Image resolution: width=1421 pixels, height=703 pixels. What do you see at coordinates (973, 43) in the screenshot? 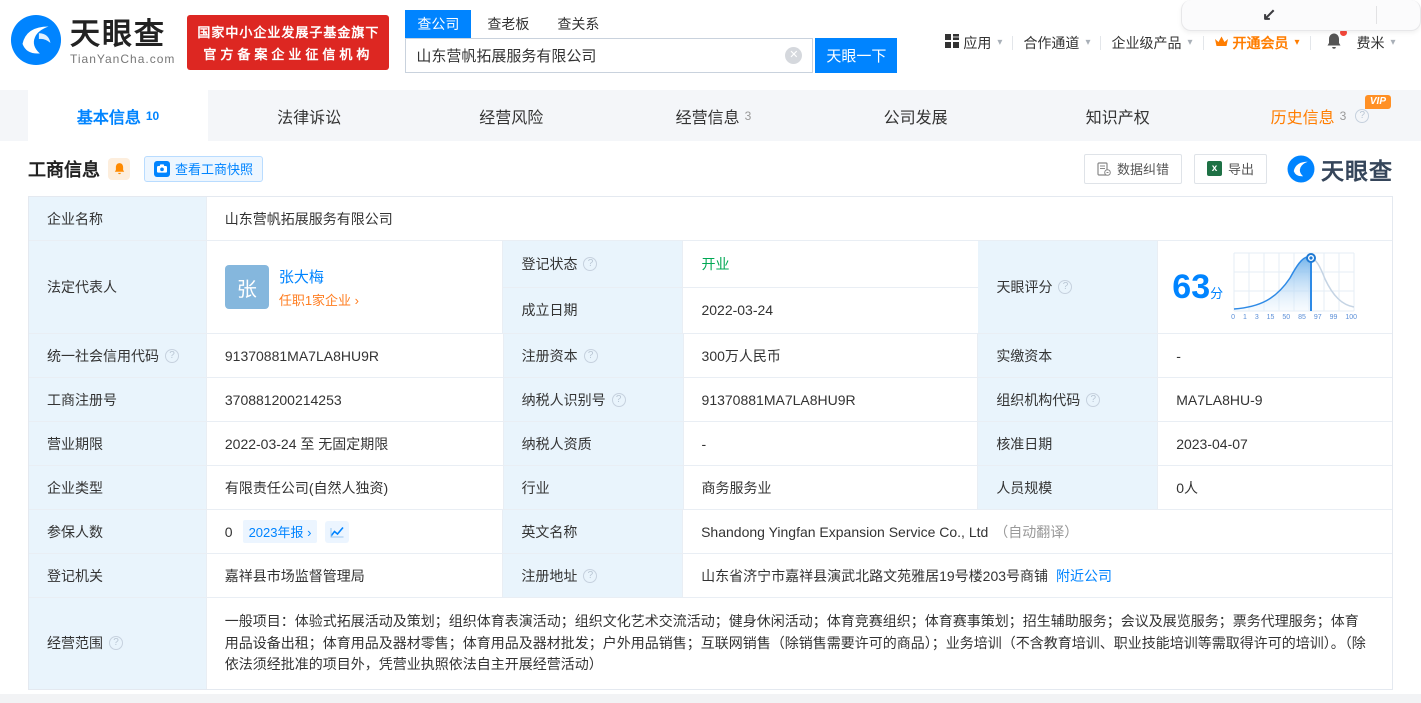
I see `nav-apps: 应用` at bounding box center [973, 43].